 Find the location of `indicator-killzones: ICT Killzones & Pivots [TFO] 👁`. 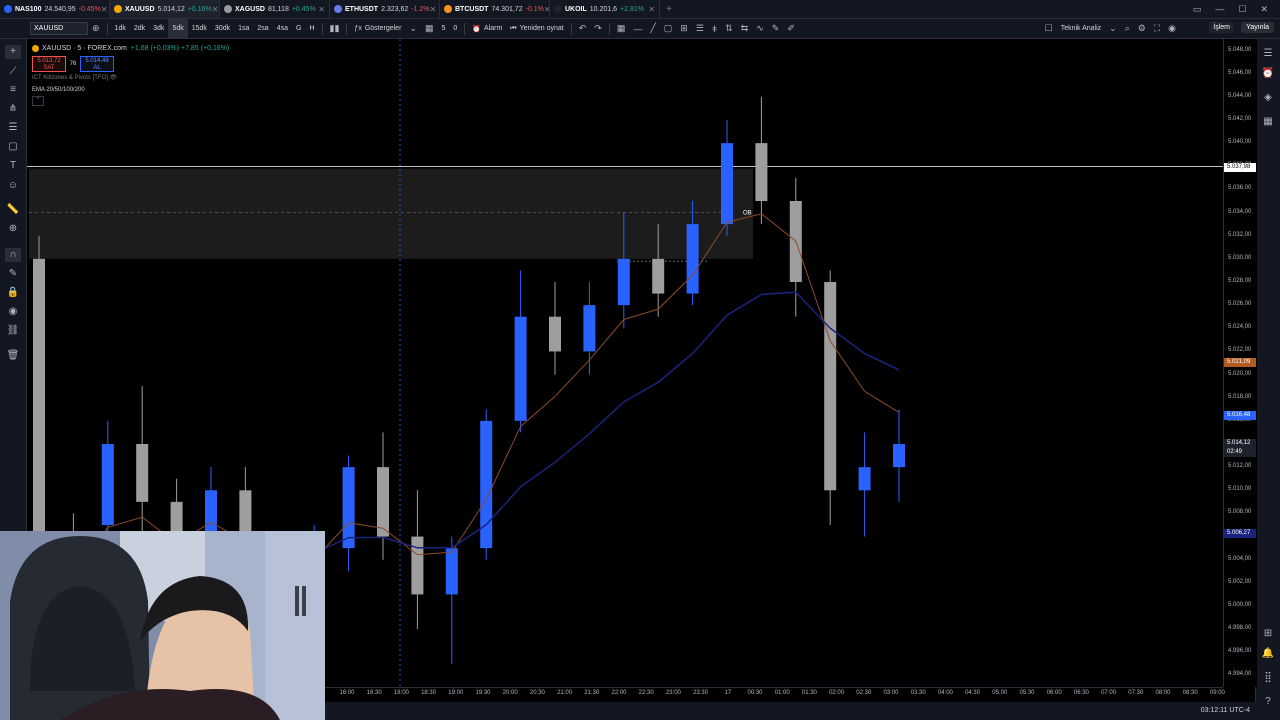

indicator-killzones: ICT Killzones & Pivots [TFO] 👁 is located at coordinates (130, 78).